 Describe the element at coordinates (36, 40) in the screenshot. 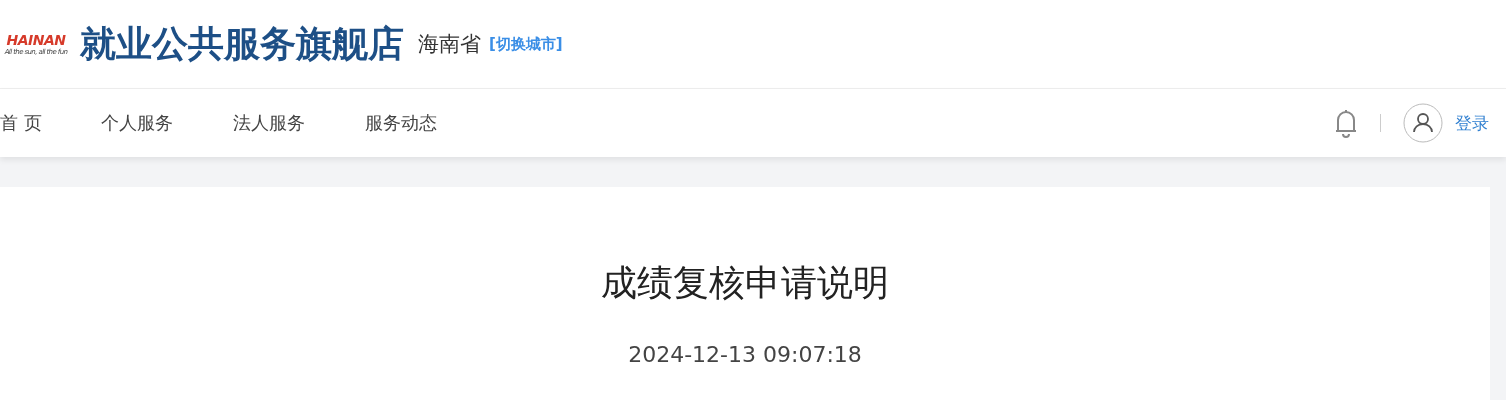

I see `logo-wordmark: HAINAN` at that location.